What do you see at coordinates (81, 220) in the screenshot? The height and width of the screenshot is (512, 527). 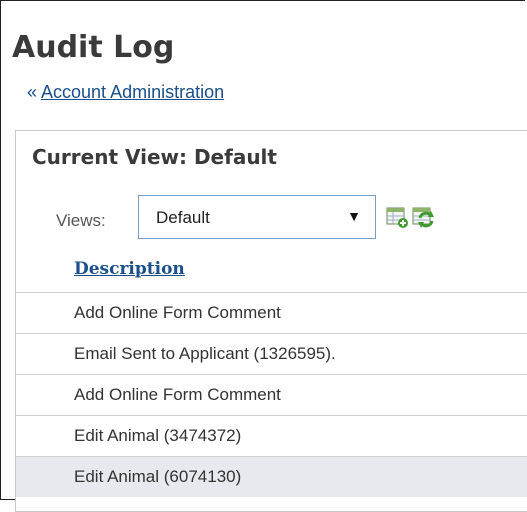 I see `views-label: Views:` at bounding box center [81, 220].